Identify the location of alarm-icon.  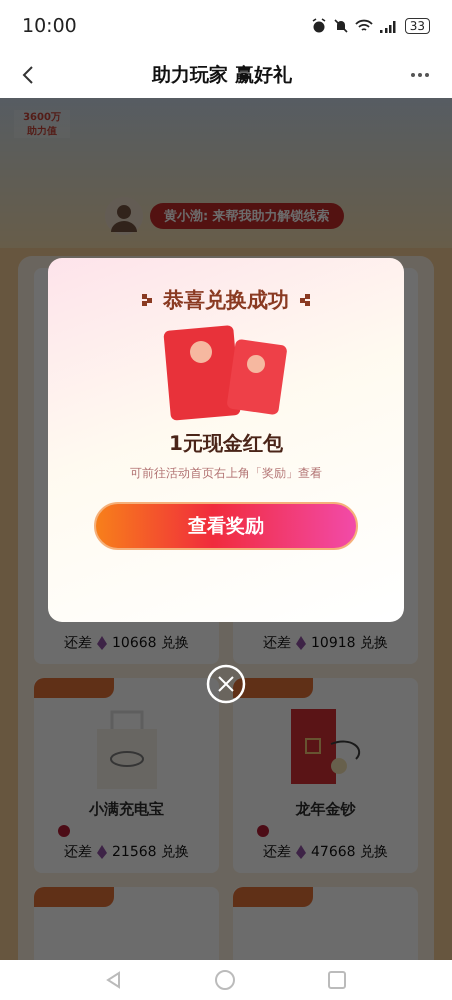
(318, 26).